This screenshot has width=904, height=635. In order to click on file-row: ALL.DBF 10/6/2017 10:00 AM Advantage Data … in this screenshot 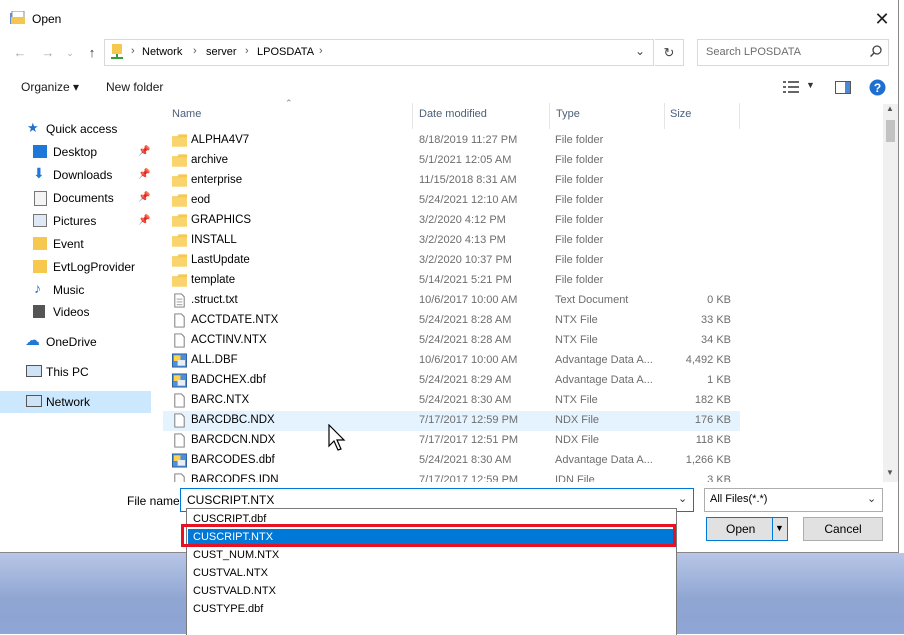, I will do `click(451, 361)`.